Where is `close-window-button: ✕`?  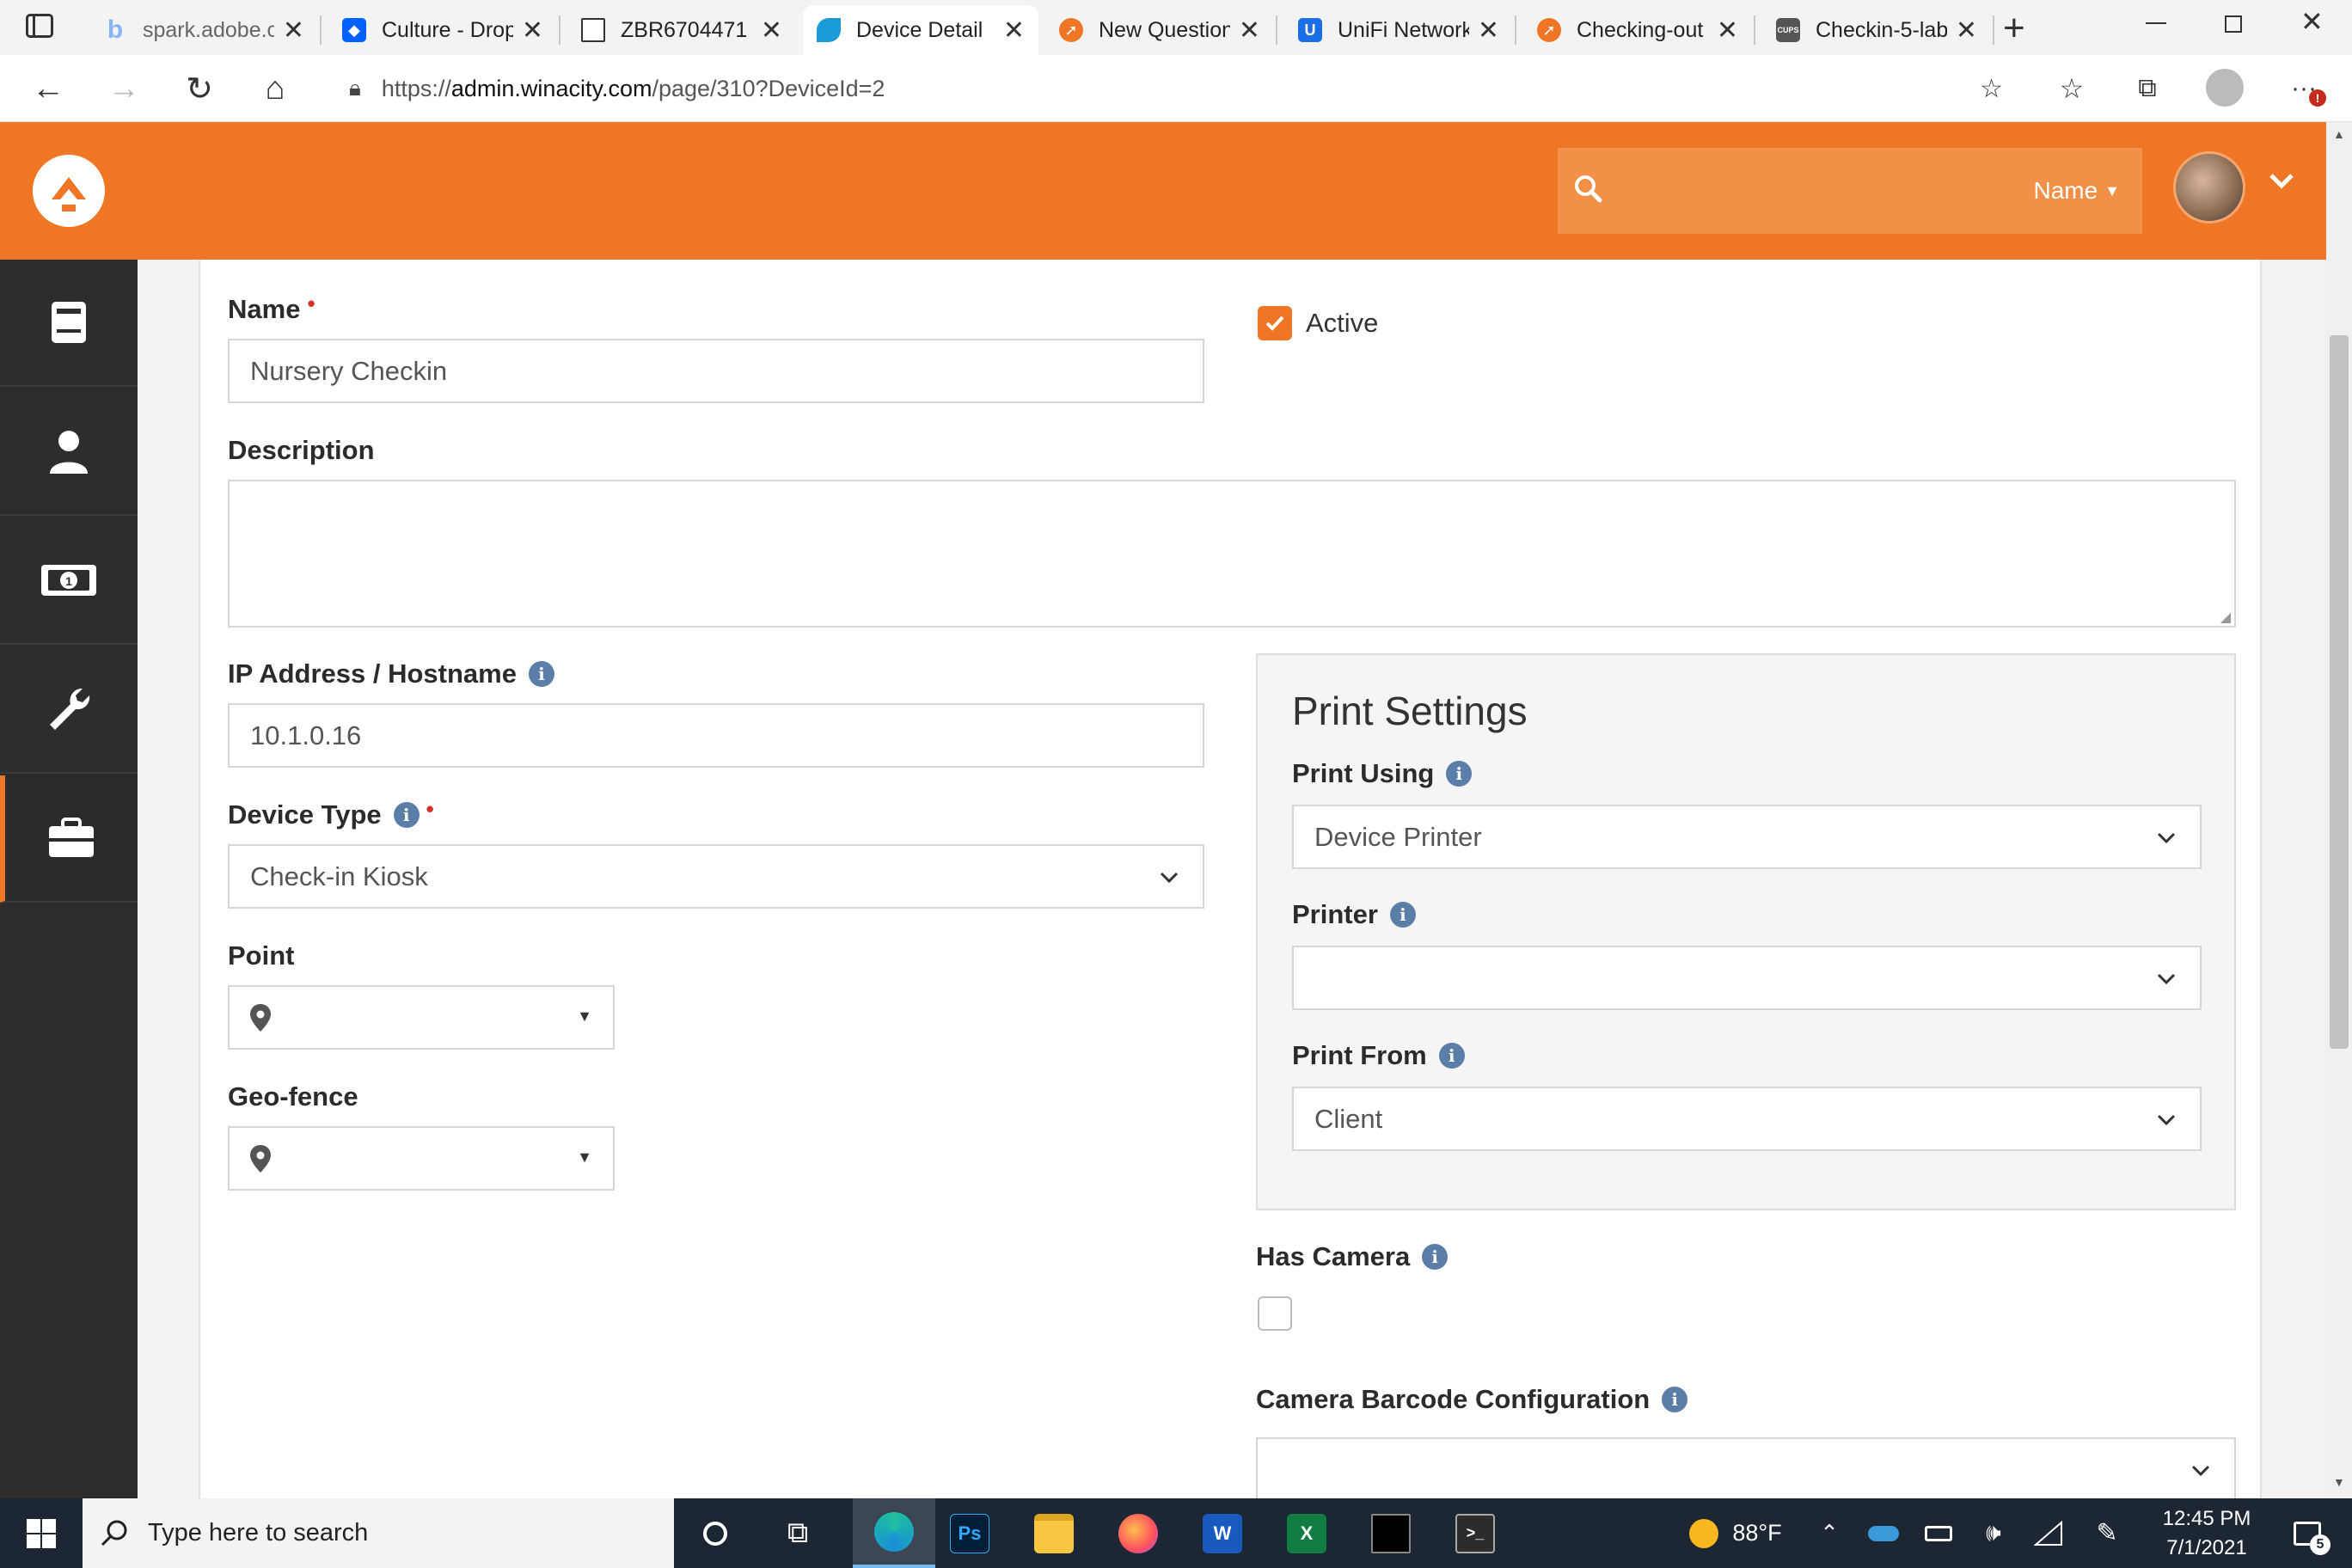
close-window-button: ✕ is located at coordinates (2312, 21).